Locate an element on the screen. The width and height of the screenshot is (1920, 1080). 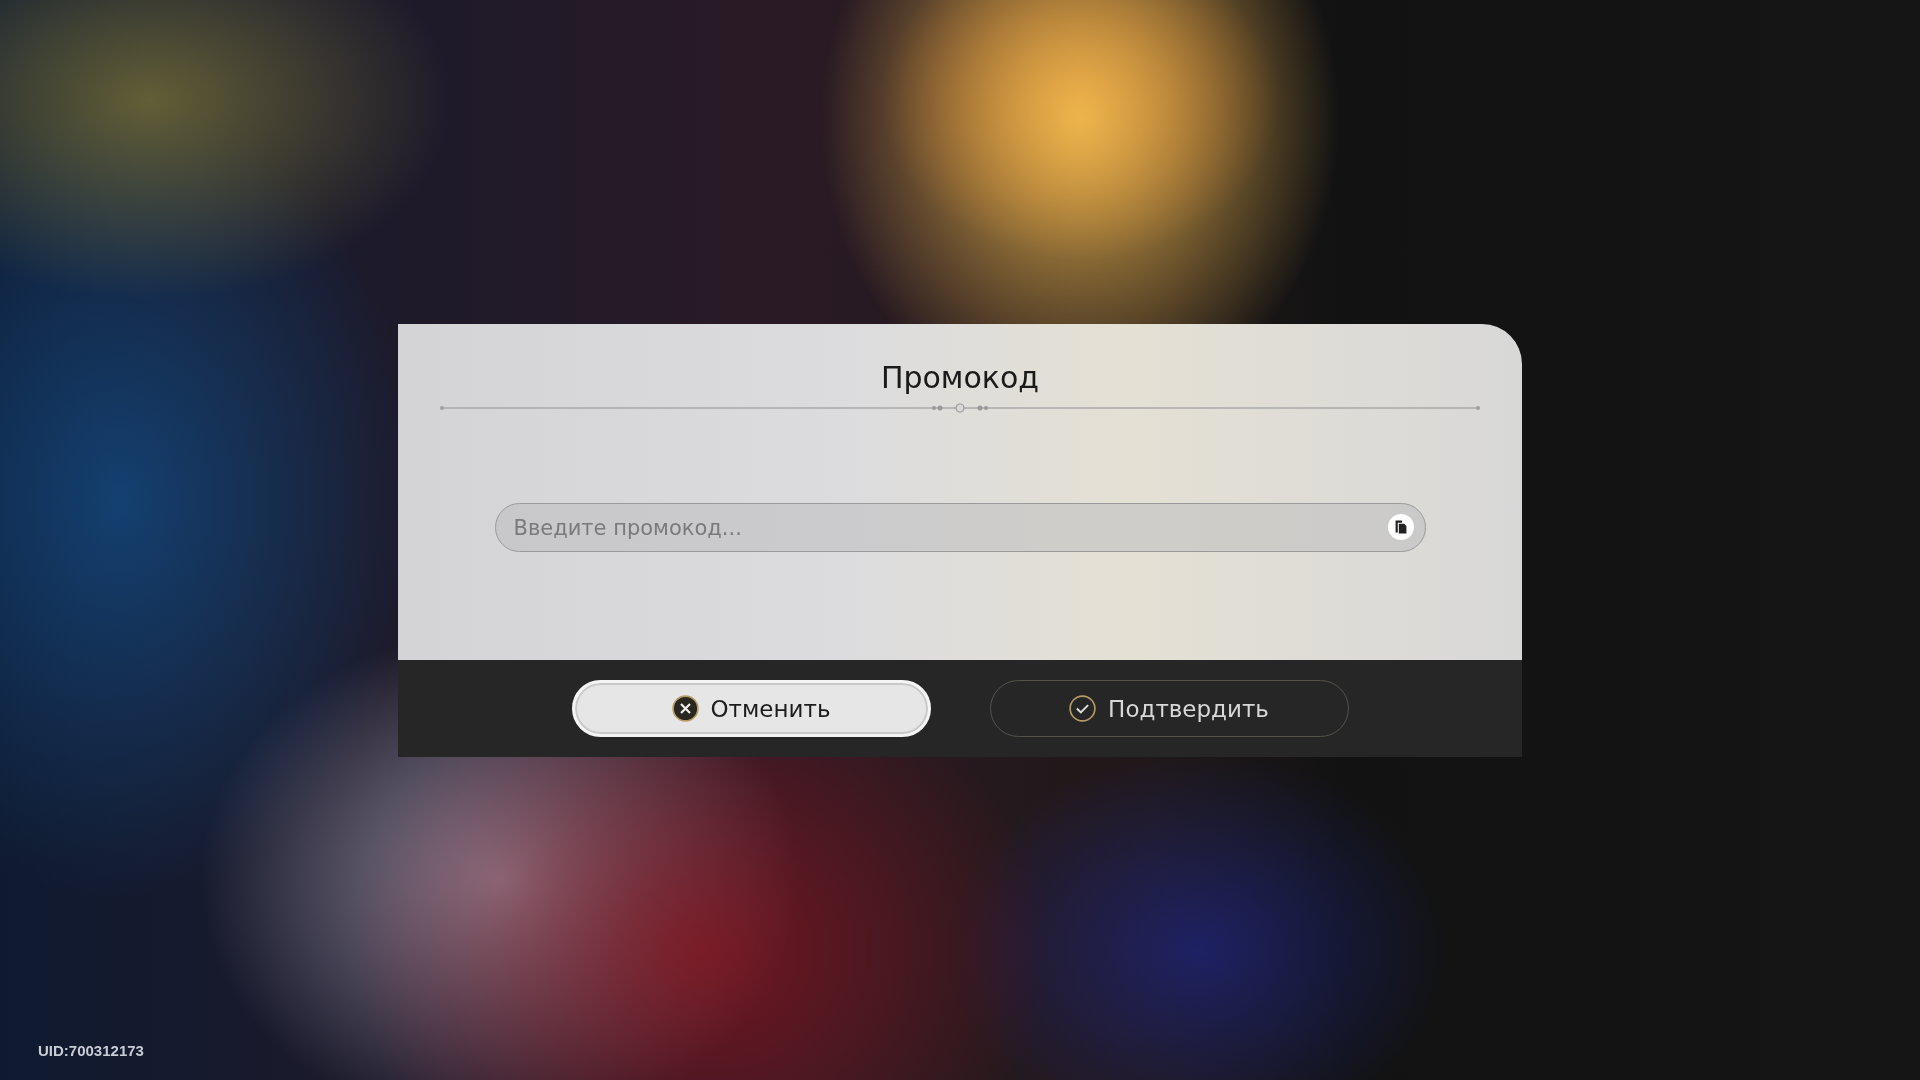
close-icon is located at coordinates (685, 708).